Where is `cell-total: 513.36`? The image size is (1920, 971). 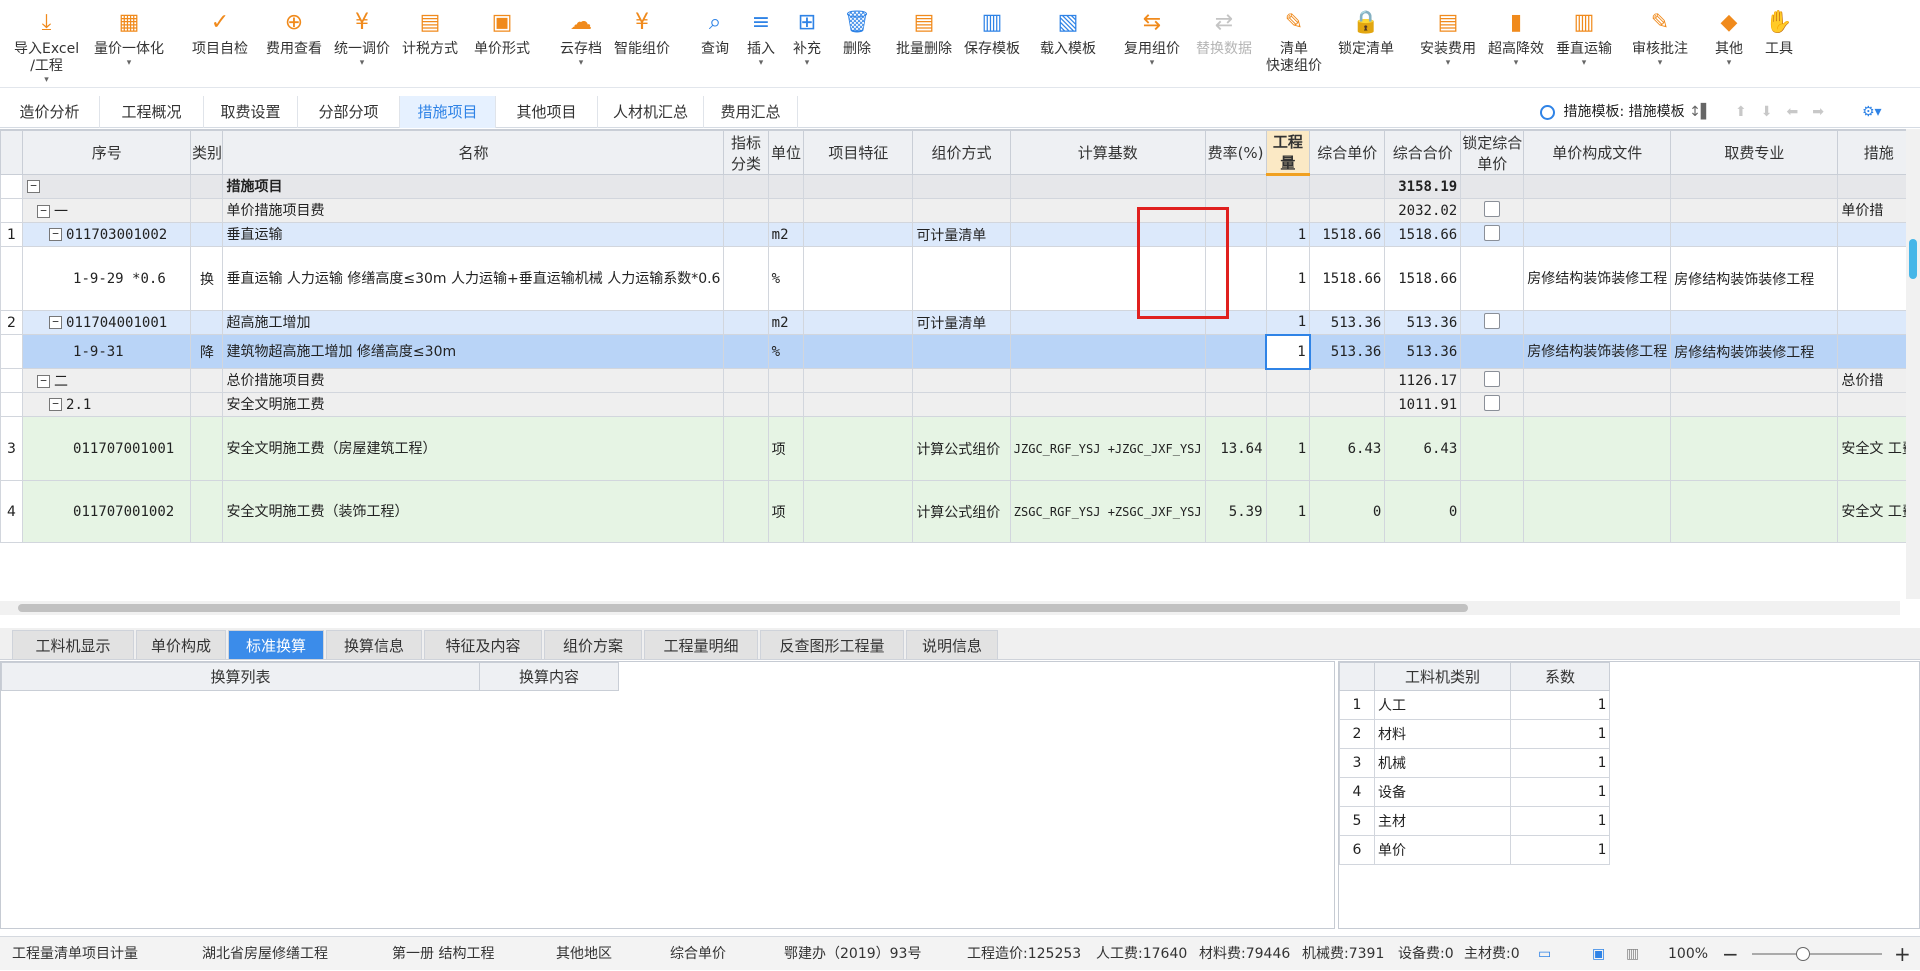
cell-total: 513.36 is located at coordinates (1423, 322).